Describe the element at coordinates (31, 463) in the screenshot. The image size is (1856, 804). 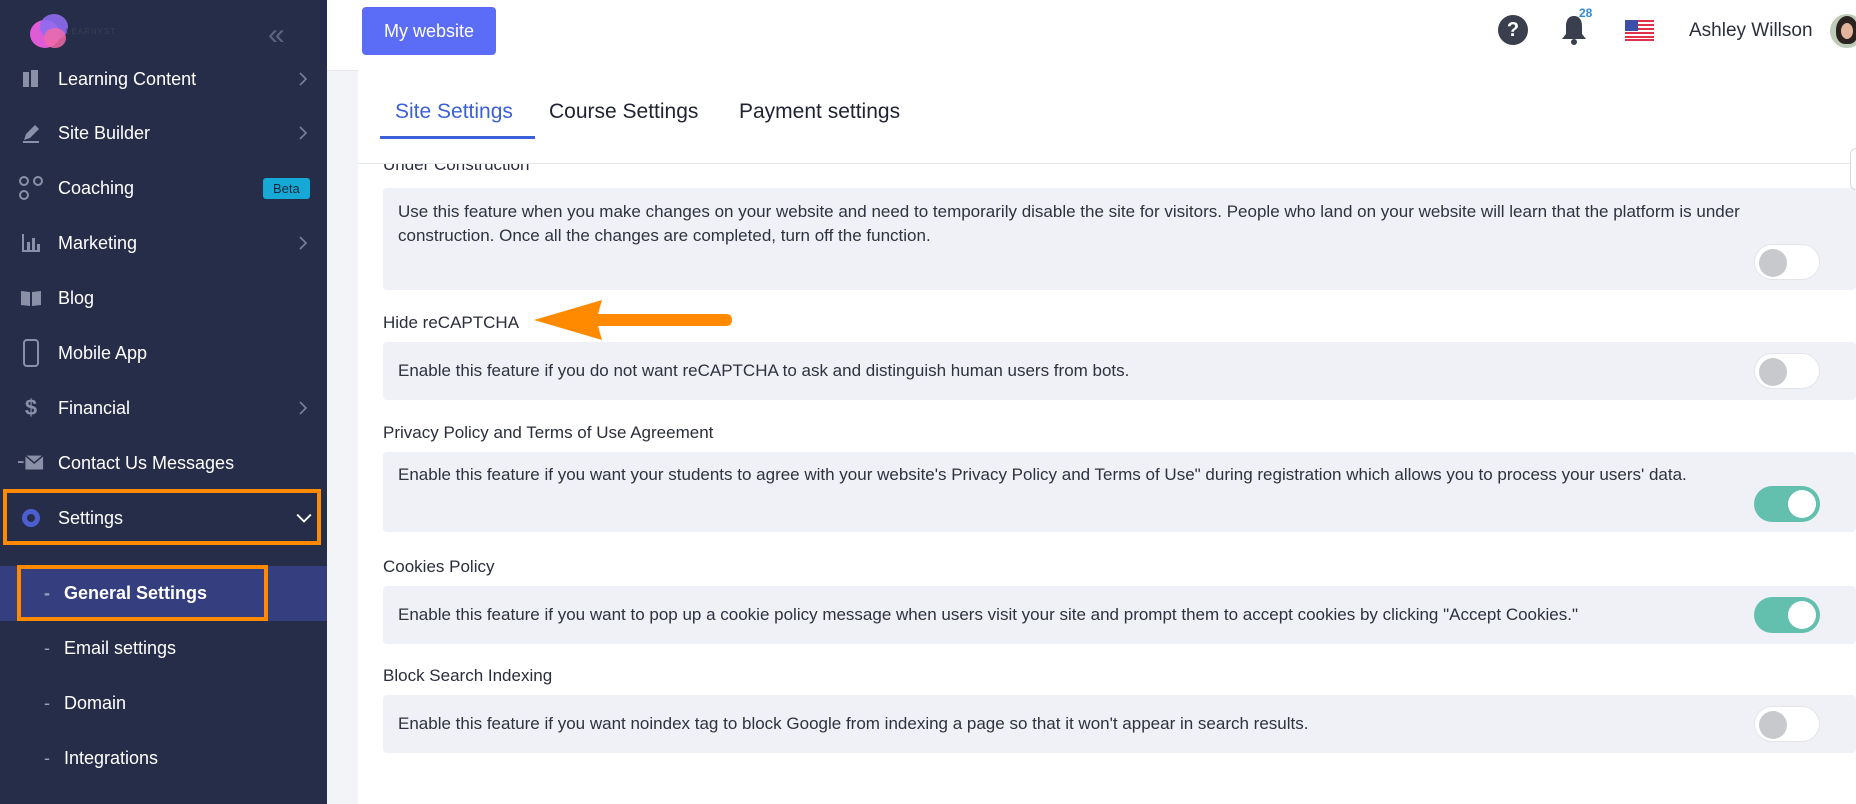
I see `envelope-icon` at that location.